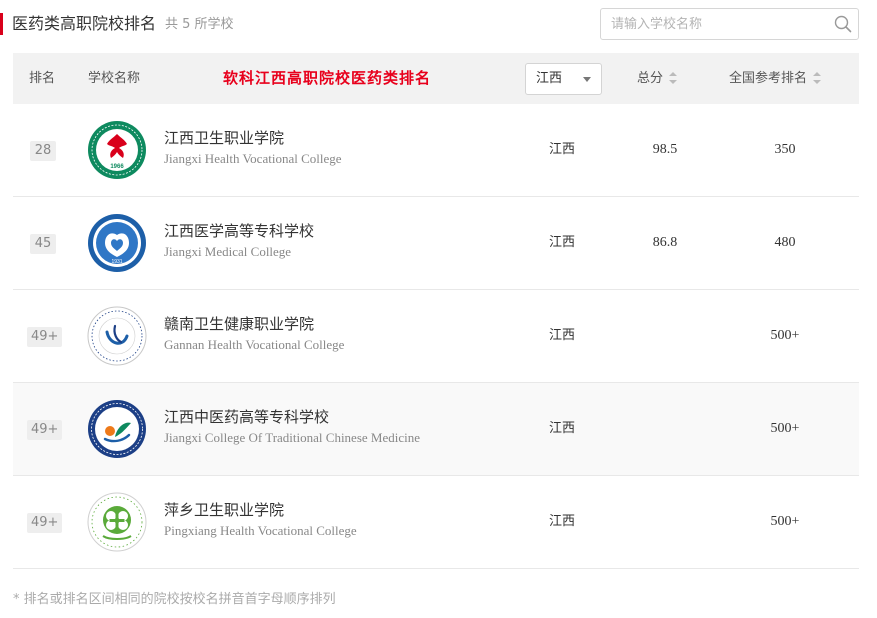  I want to click on column-header-score: 总分, so click(657, 78).